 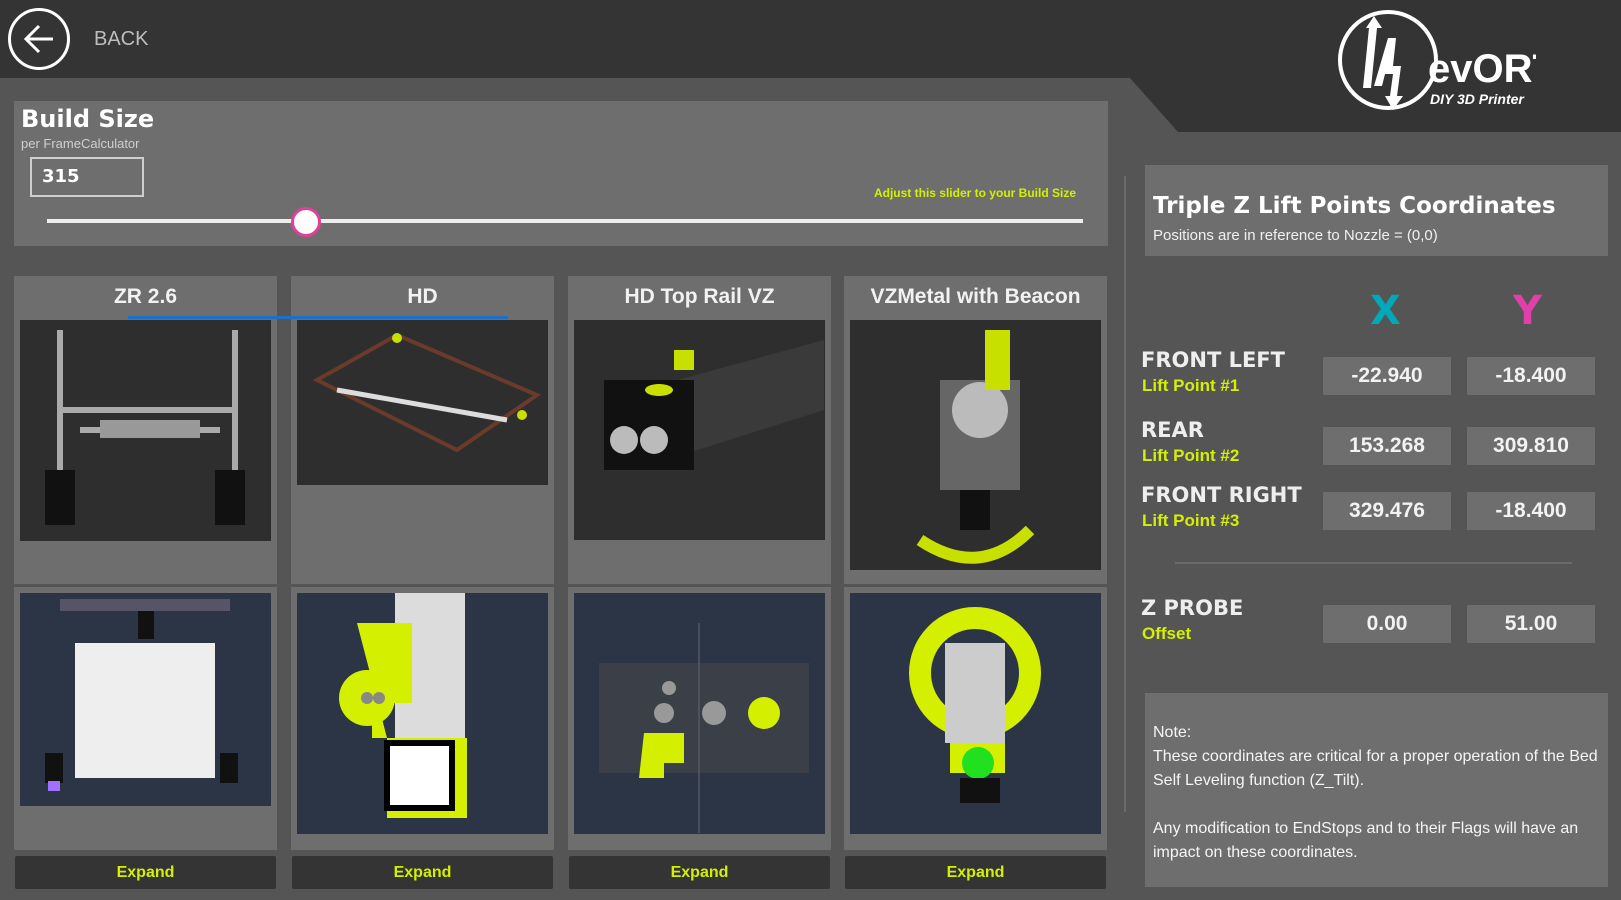 I want to click on build-size-value: 315, so click(x=61, y=176).